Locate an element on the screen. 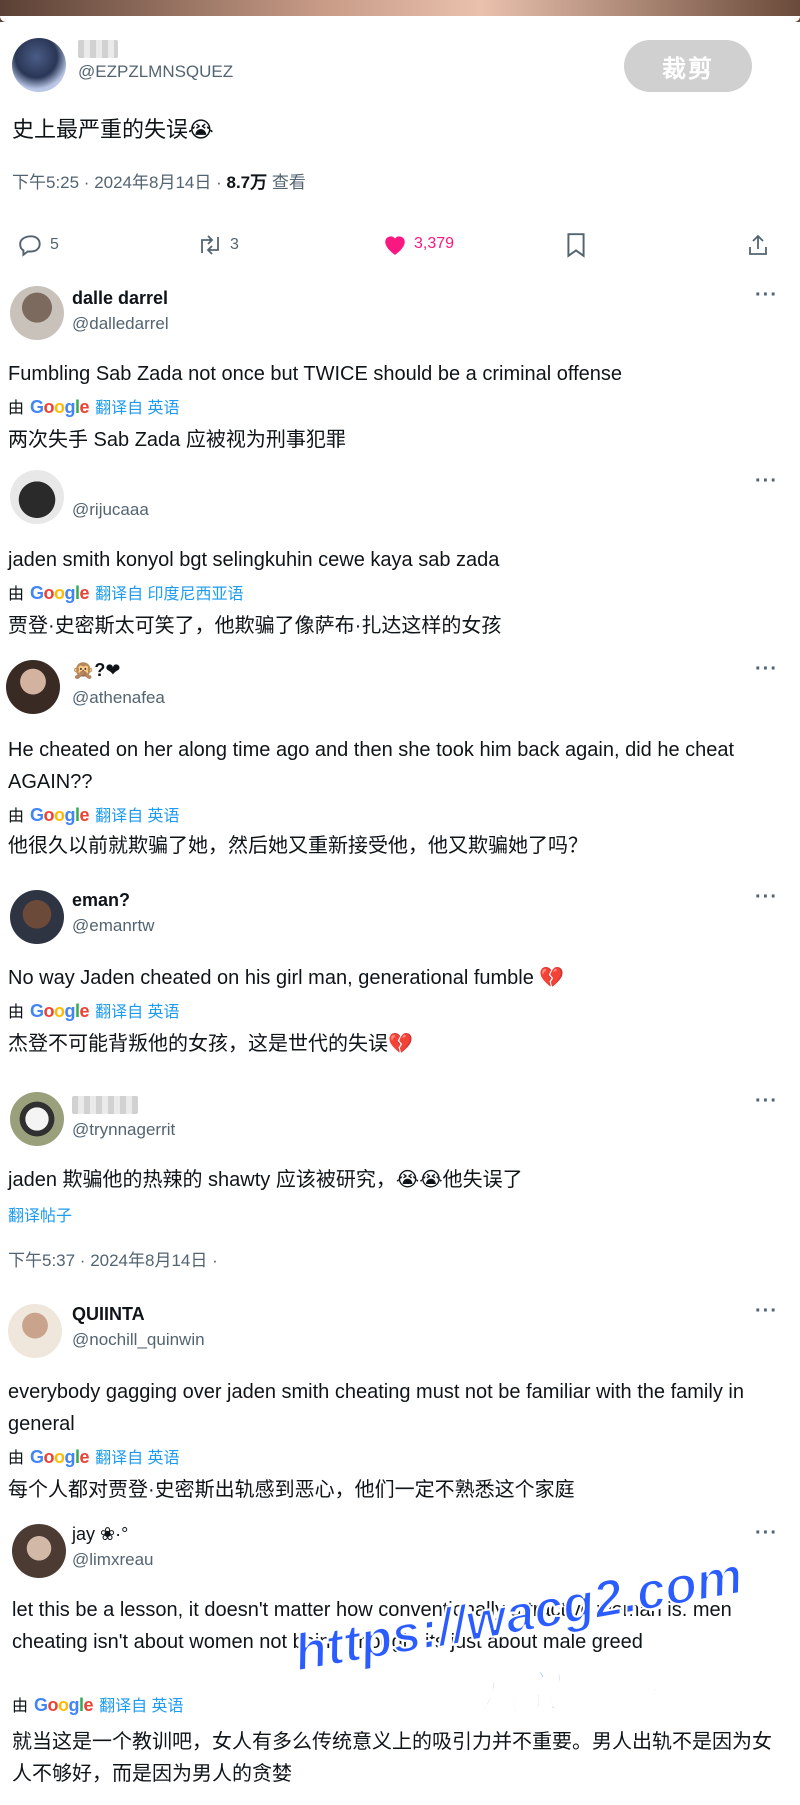 Image resolution: width=800 pixels, height=1805 pixels. reply-handle: @limxreau is located at coordinates (113, 1560).